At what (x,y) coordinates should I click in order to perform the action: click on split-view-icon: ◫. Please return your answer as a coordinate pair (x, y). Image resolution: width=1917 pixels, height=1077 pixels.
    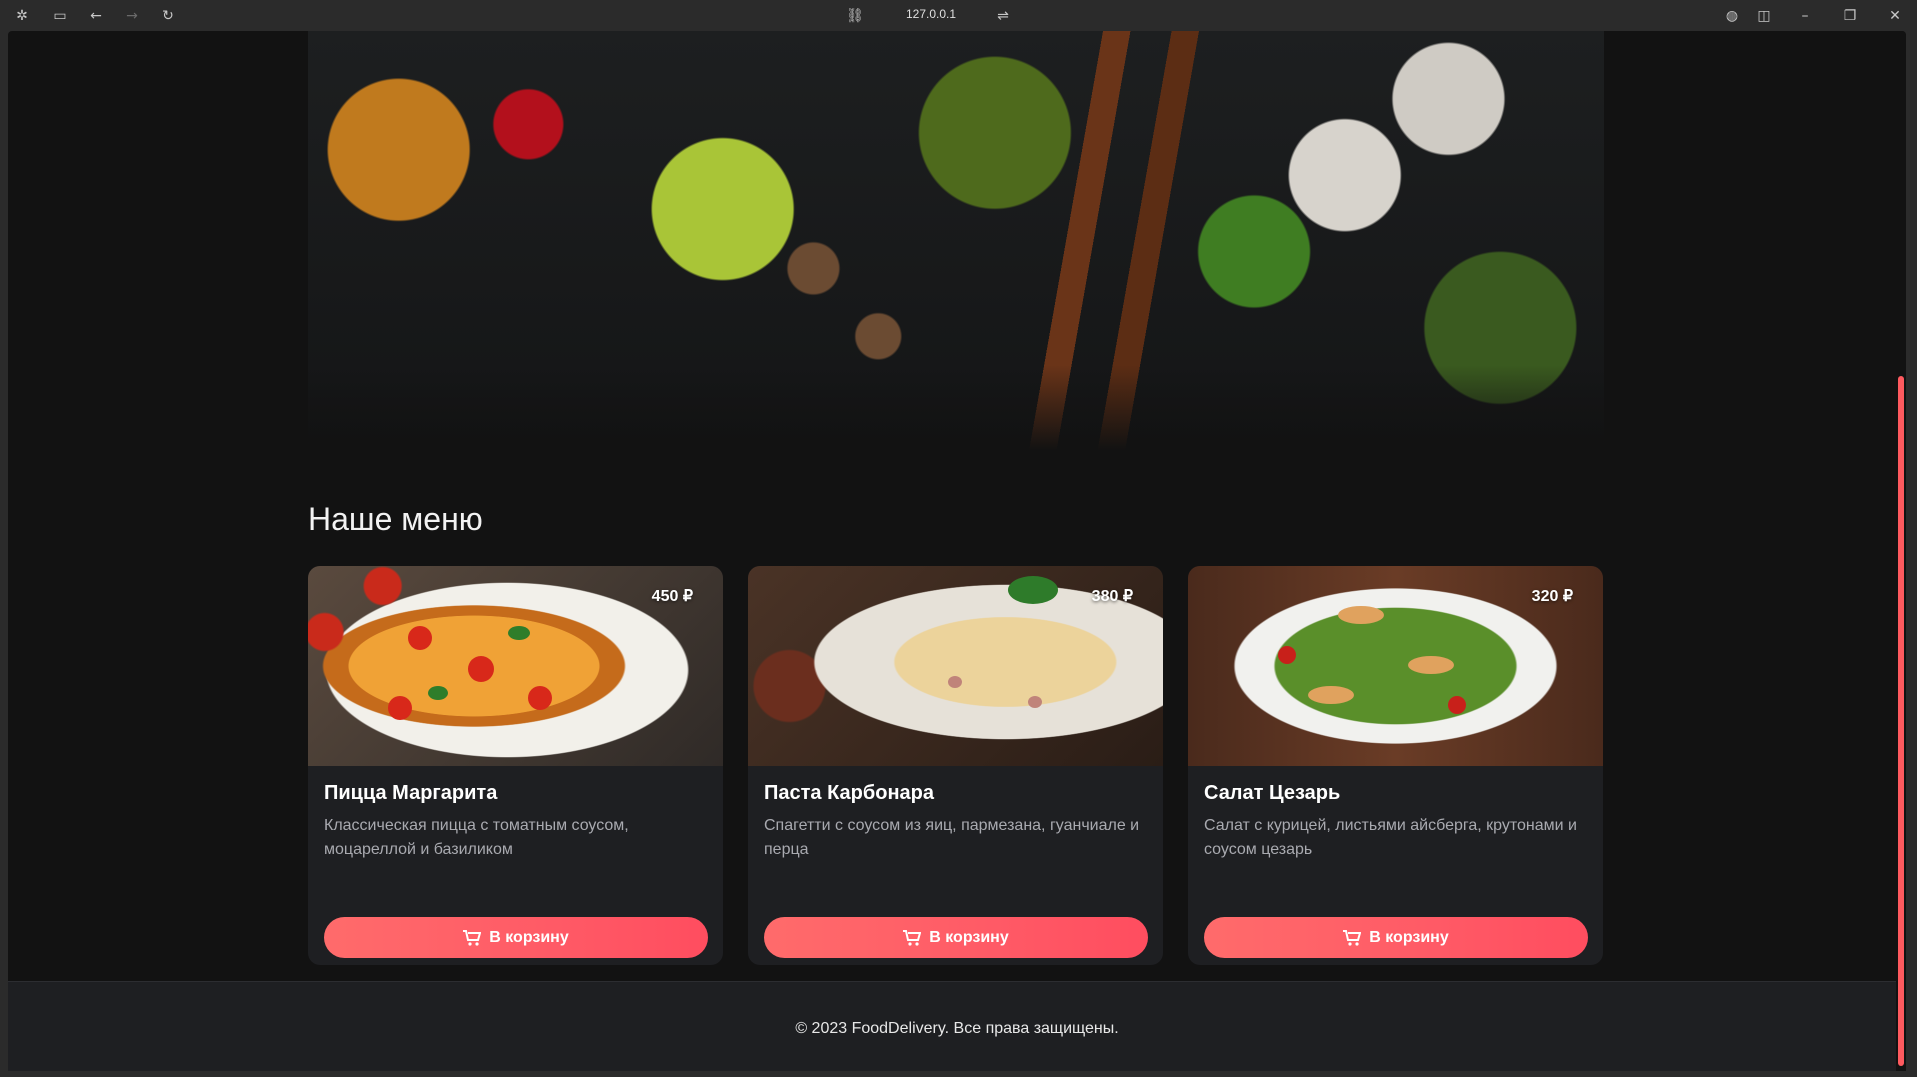
    Looking at the image, I should click on (1764, 16).